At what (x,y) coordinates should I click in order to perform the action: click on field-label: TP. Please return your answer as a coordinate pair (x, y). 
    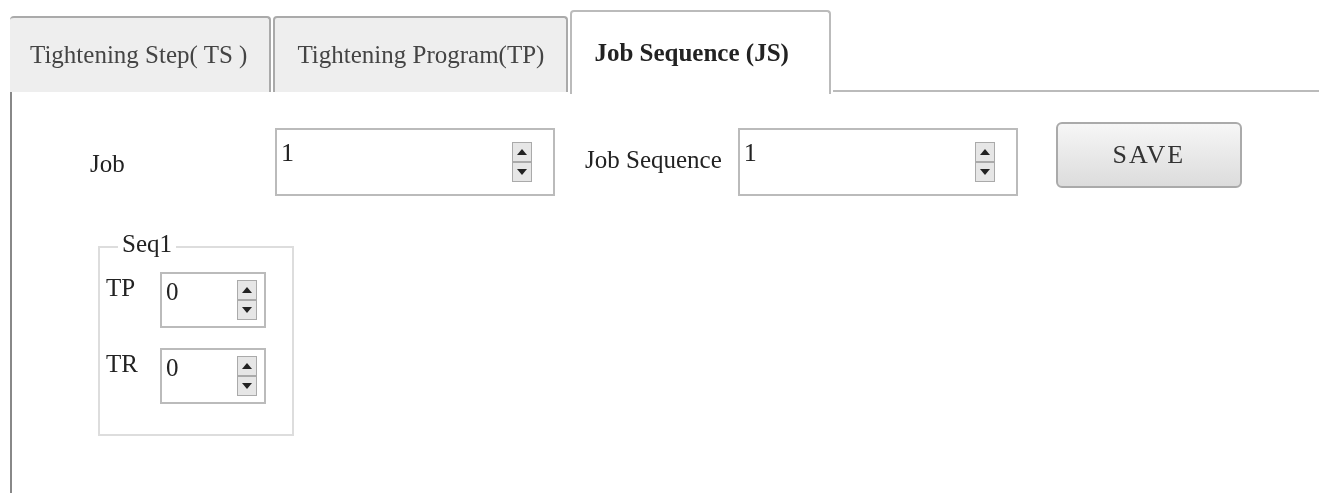
    Looking at the image, I should click on (121, 288).